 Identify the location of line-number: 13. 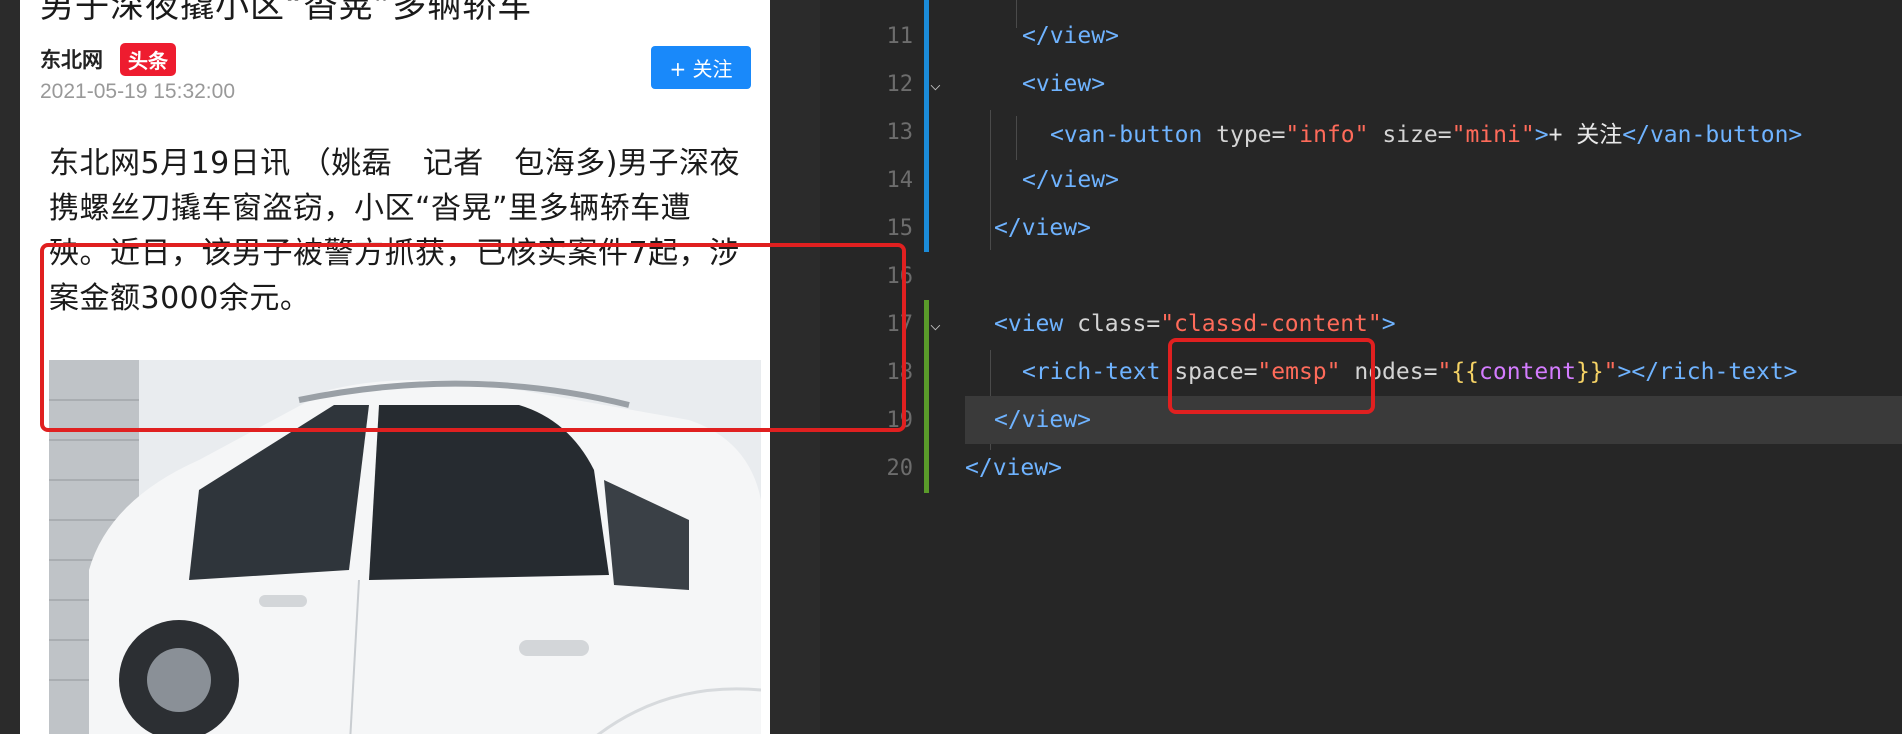
(900, 132).